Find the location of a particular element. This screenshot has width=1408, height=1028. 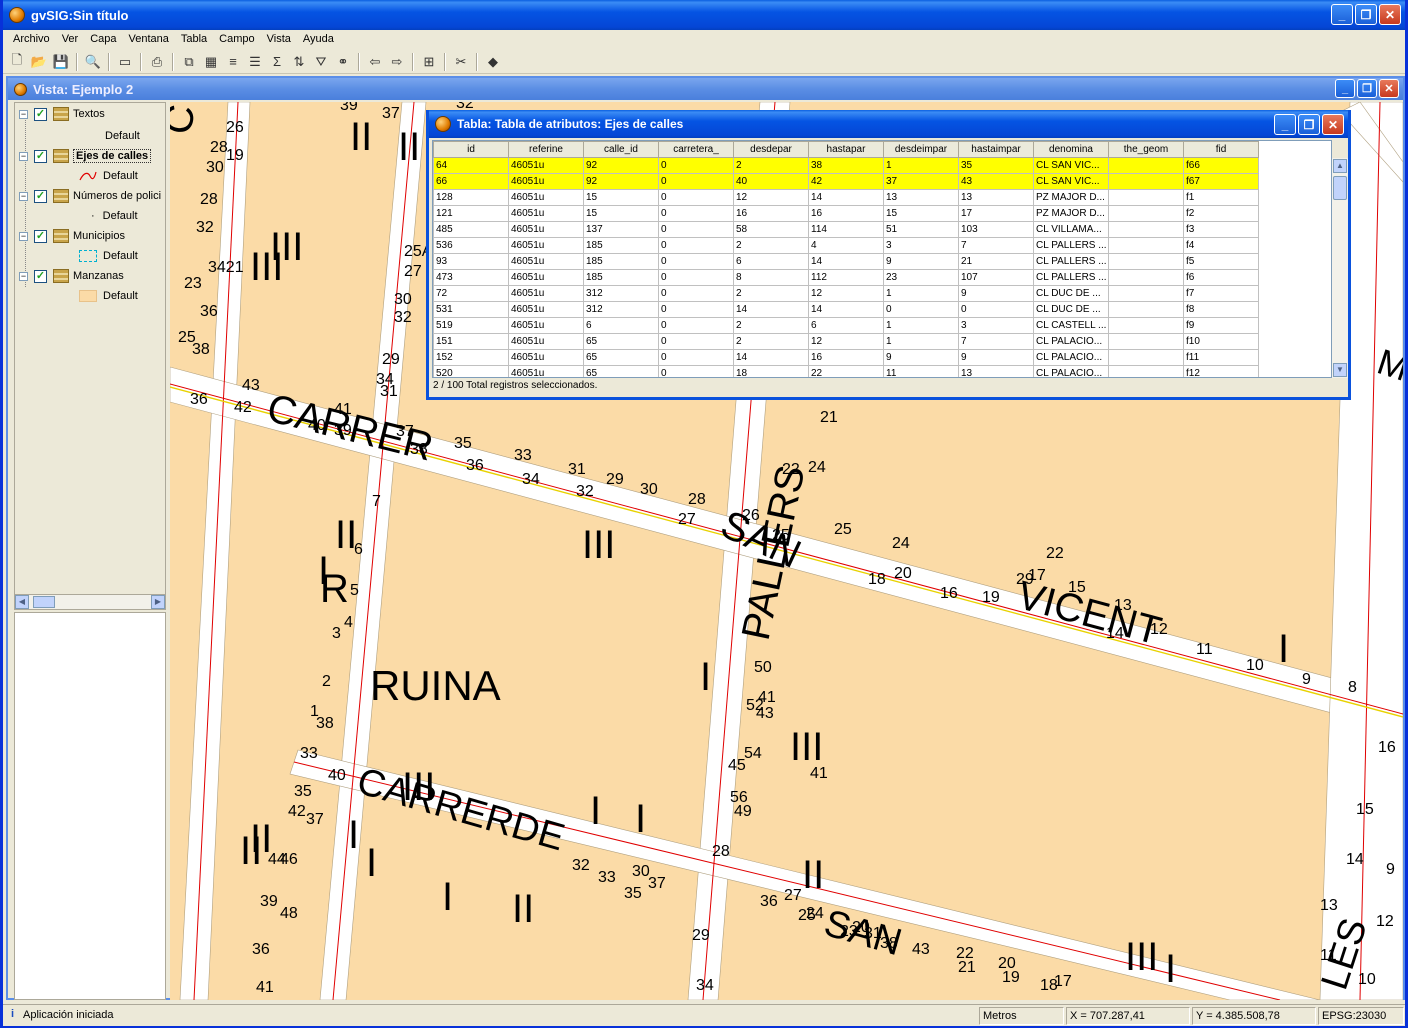

table-cell: f3 is located at coordinates (1221, 229).